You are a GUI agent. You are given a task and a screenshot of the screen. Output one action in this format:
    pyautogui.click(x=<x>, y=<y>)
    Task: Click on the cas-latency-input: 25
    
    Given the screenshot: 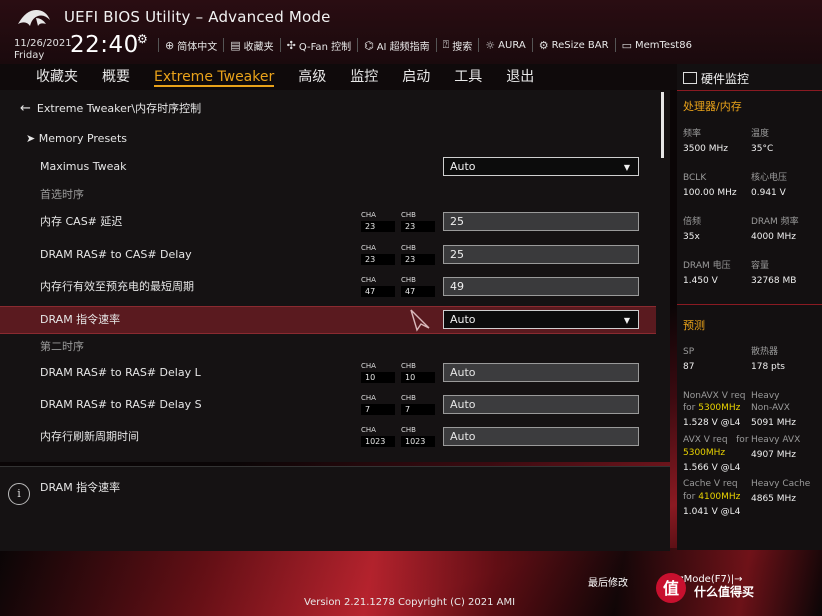 What is the action you would take?
    pyautogui.click(x=541, y=221)
    